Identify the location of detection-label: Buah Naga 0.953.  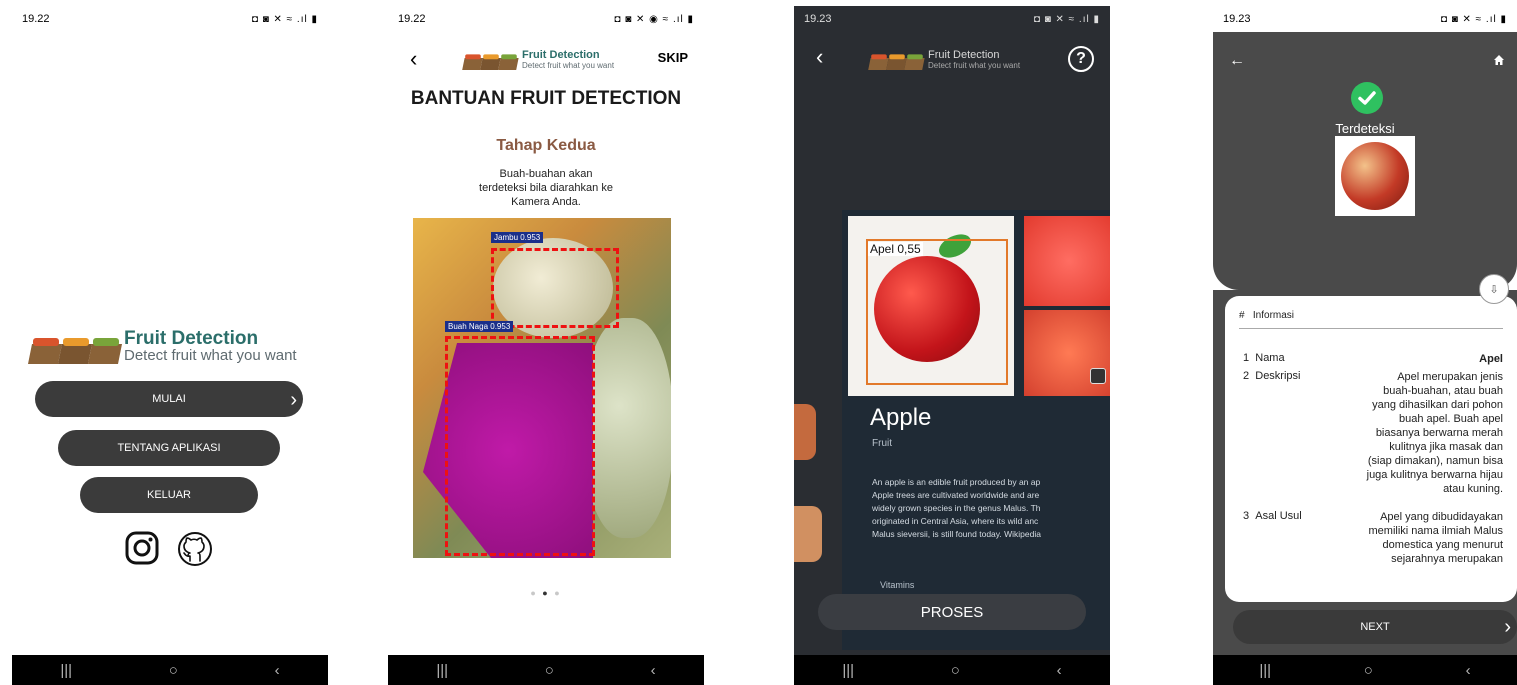
(479, 326).